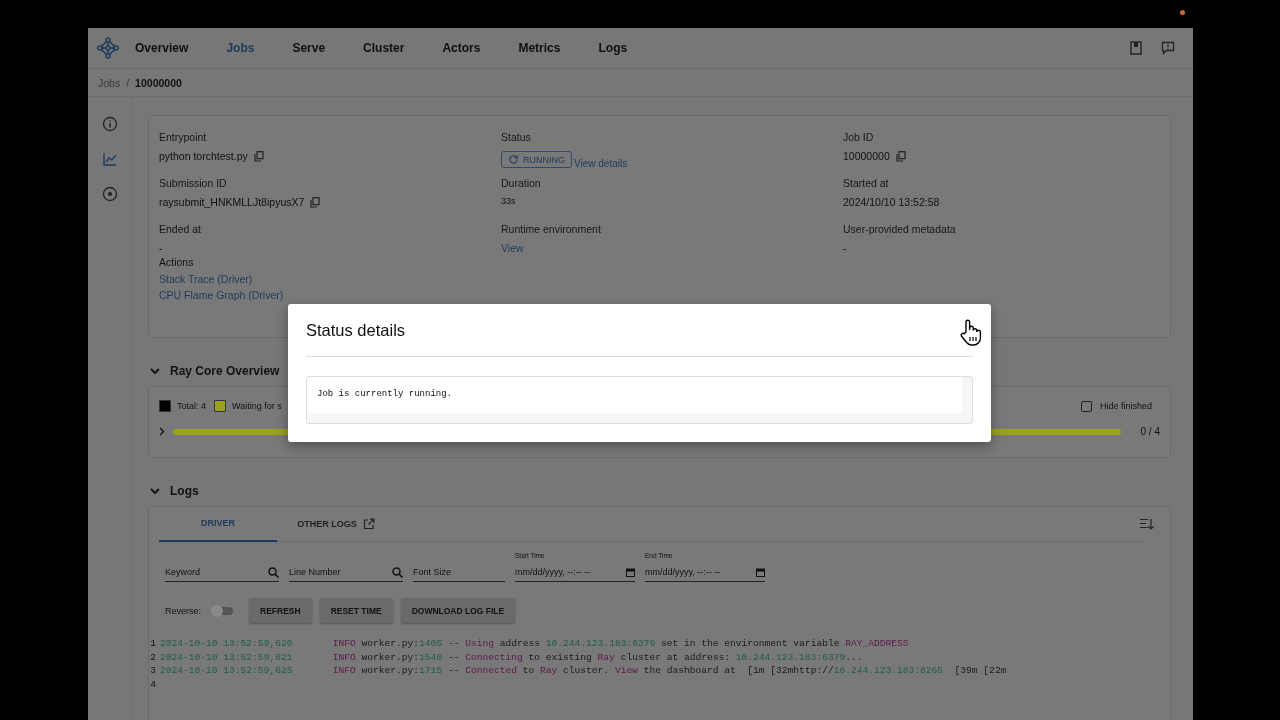 This screenshot has width=1280, height=720. What do you see at coordinates (222, 572) in the screenshot?
I see `input-field: Keyword` at bounding box center [222, 572].